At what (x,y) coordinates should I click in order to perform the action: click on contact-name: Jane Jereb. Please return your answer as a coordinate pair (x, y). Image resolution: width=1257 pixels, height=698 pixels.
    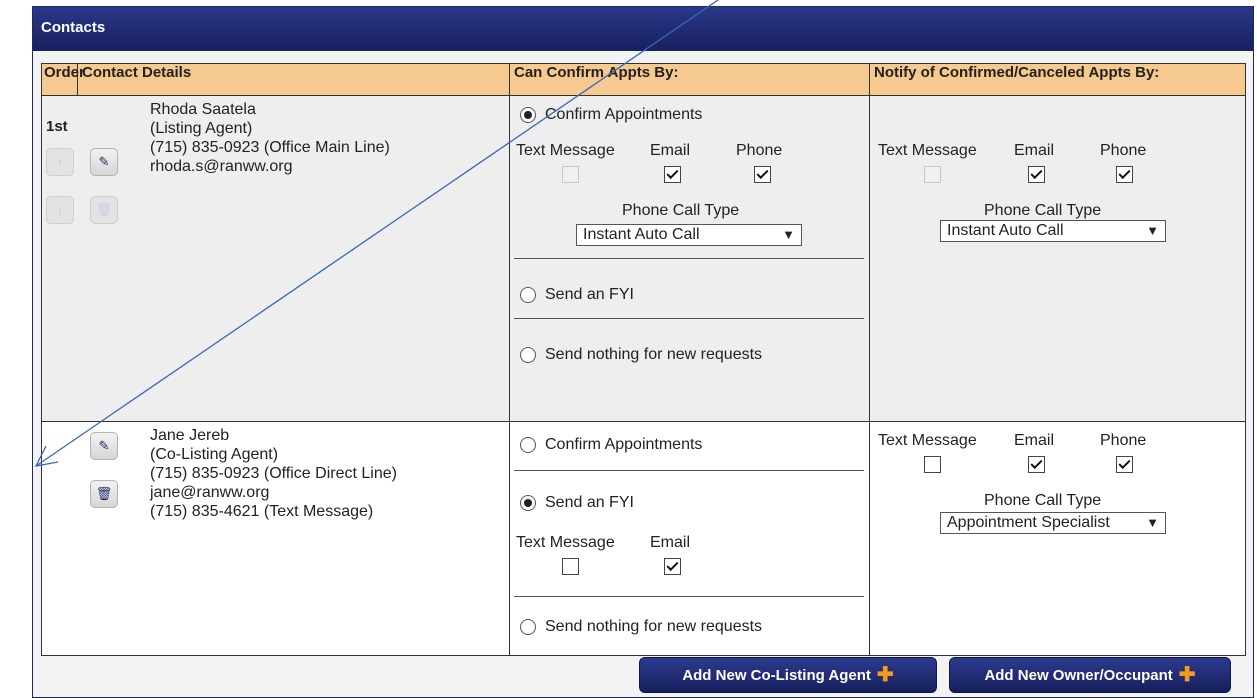
    Looking at the image, I should click on (190, 435).